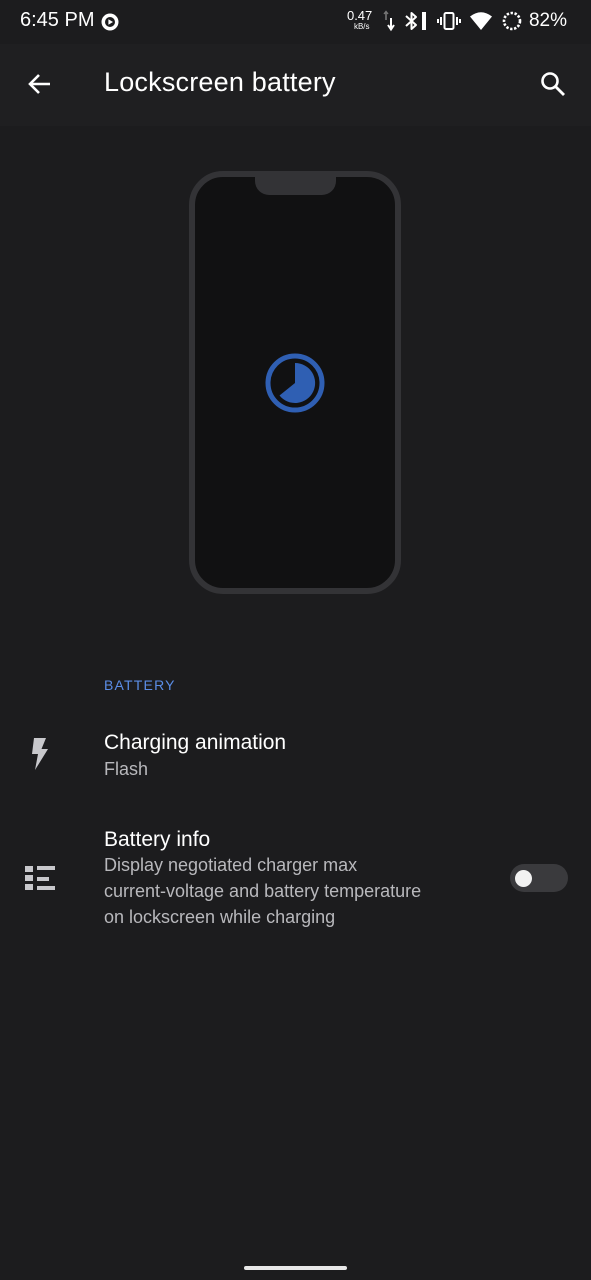 This screenshot has width=591, height=1280. I want to click on battery-ring-icon, so click(512, 21).